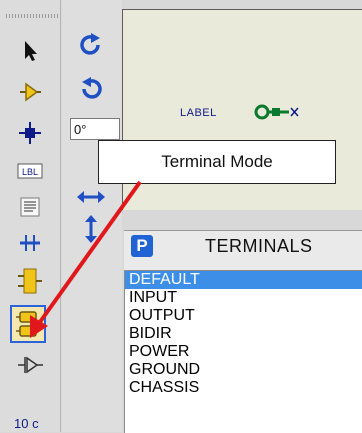 The height and width of the screenshot is (433, 362). I want to click on component-mode-icon, so click(30, 92).